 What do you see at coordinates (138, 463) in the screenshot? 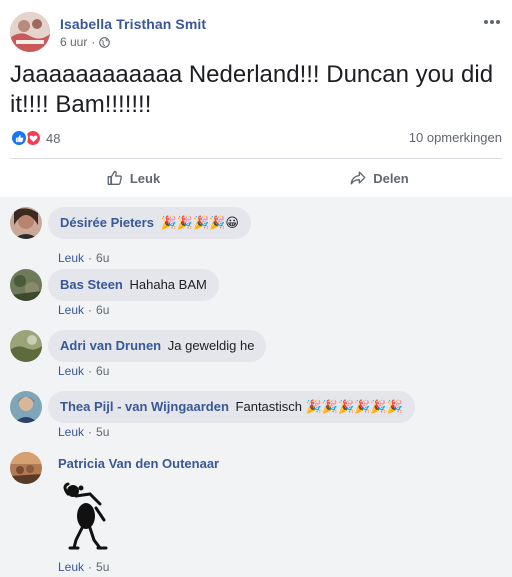
I see `commenter-name: Patricia Van den Outenaar` at bounding box center [138, 463].